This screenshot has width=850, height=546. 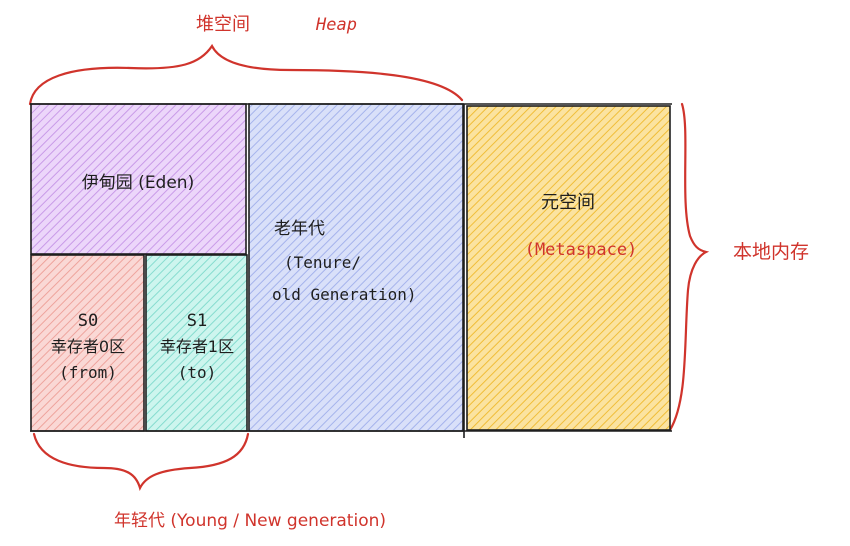 I want to click on native-memory-brace, so click(x=689, y=267).